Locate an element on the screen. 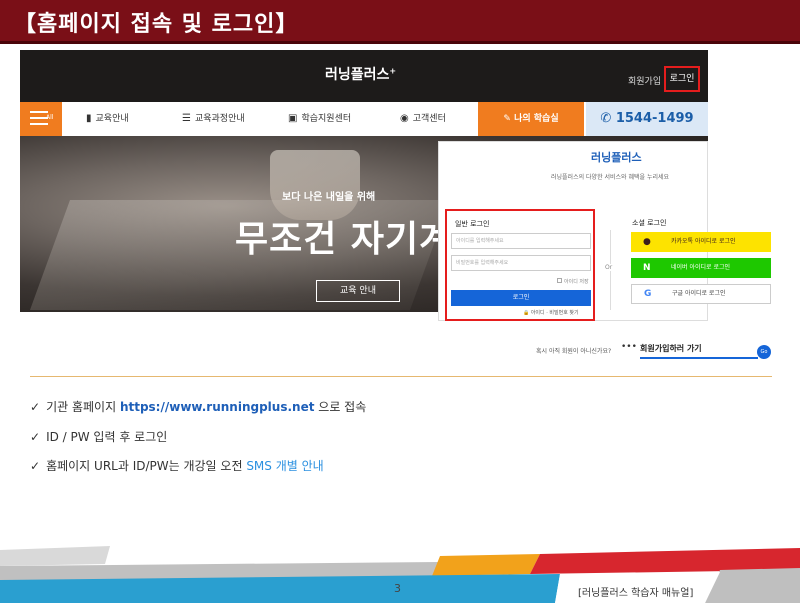  keep-id-checkbox: 아이디 저장 is located at coordinates (573, 281).